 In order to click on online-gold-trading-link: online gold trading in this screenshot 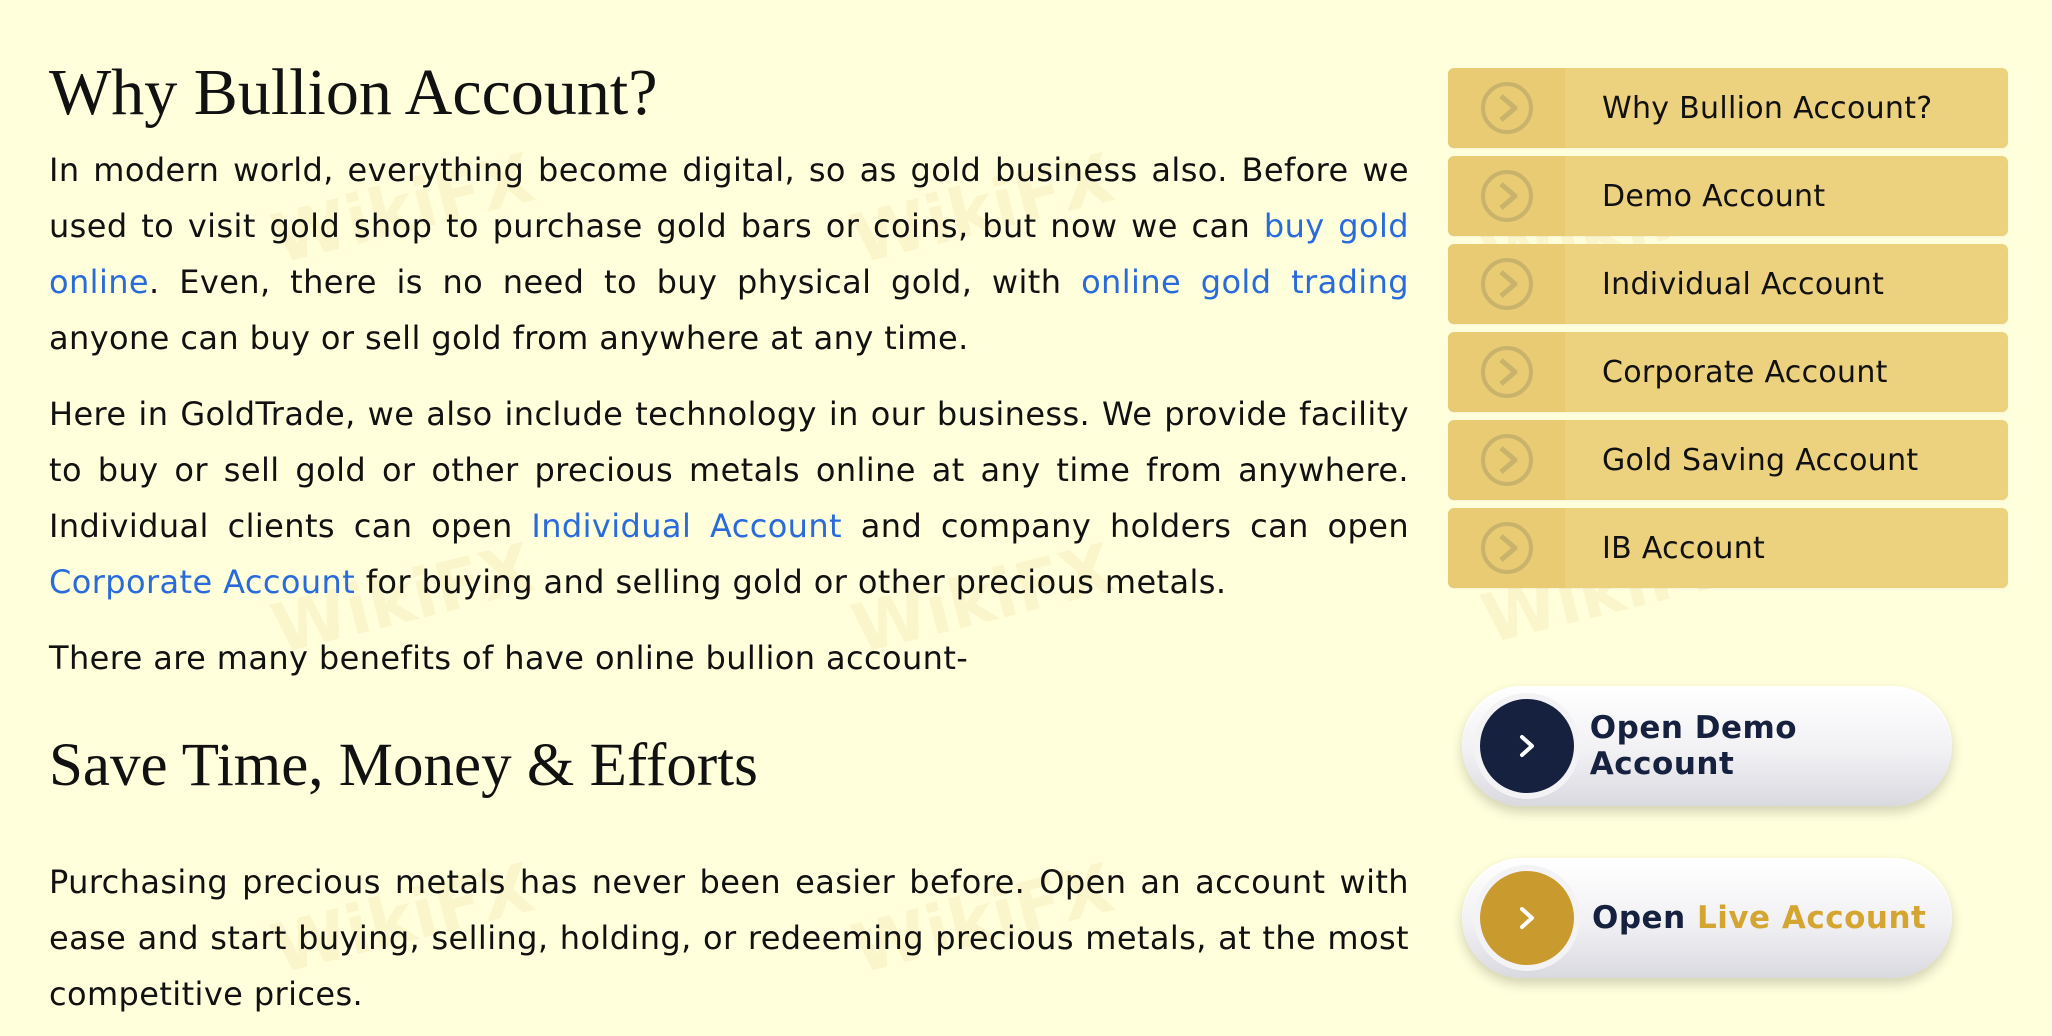, I will do `click(1245, 282)`.